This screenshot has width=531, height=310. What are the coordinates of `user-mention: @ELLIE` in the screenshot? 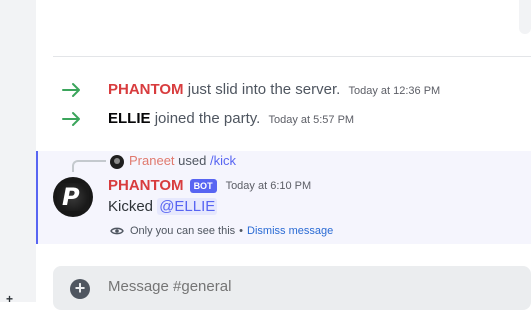 It's located at (187, 206).